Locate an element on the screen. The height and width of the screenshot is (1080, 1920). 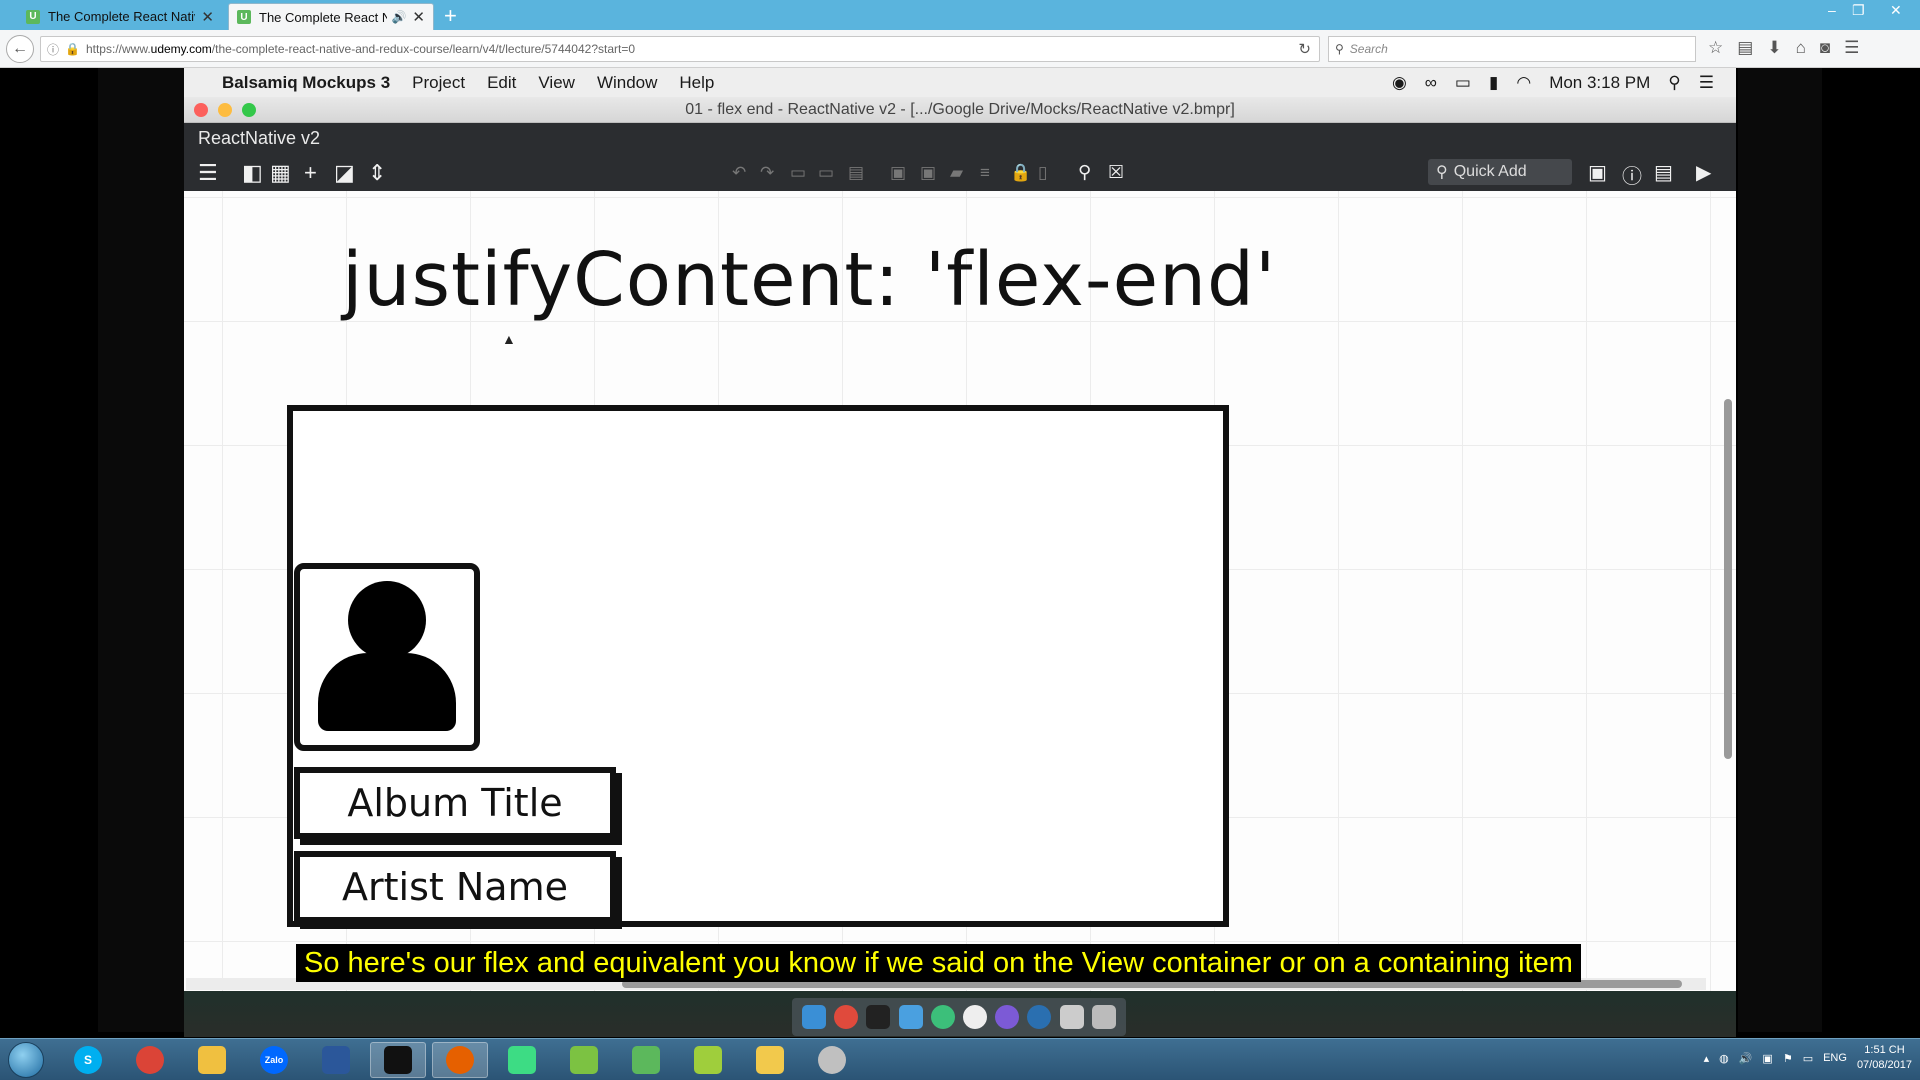
bookmark-star-icon: ☆ is located at coordinates (1715, 48).